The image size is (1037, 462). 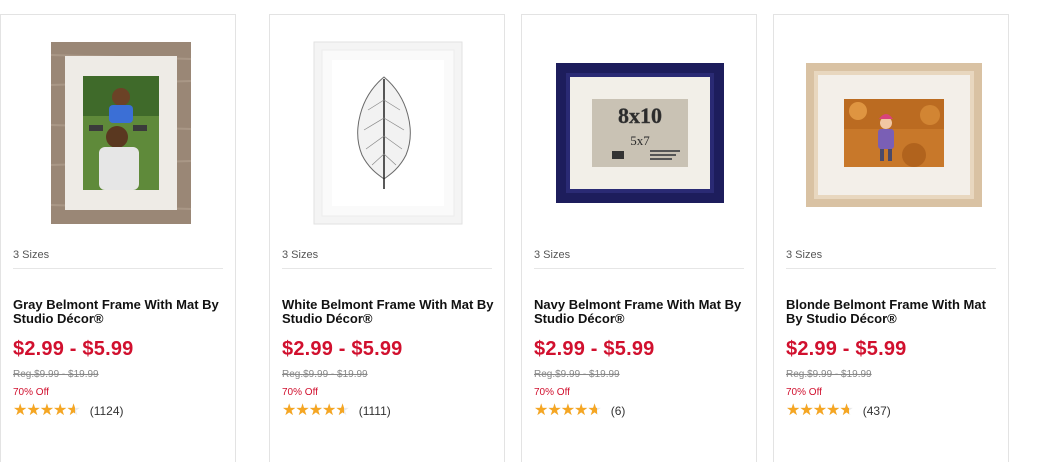 I want to click on rating: ★★★★★ ★★★★★ (1124), so click(x=68, y=411).